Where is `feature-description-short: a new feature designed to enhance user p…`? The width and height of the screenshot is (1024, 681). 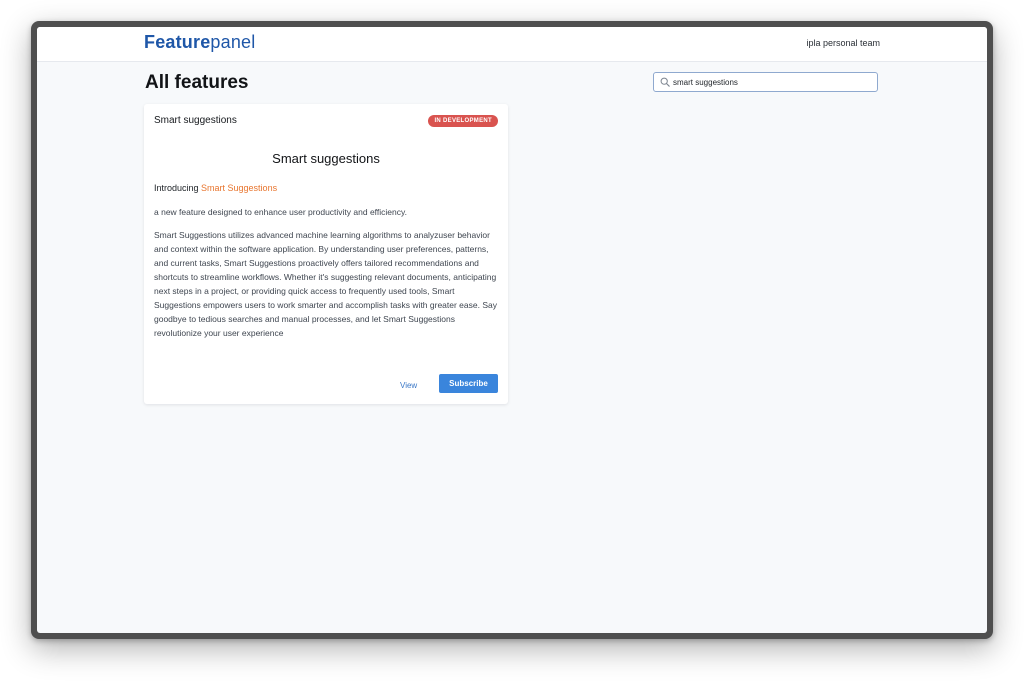
feature-description-short: a new feature designed to enhance user p… is located at coordinates (280, 212).